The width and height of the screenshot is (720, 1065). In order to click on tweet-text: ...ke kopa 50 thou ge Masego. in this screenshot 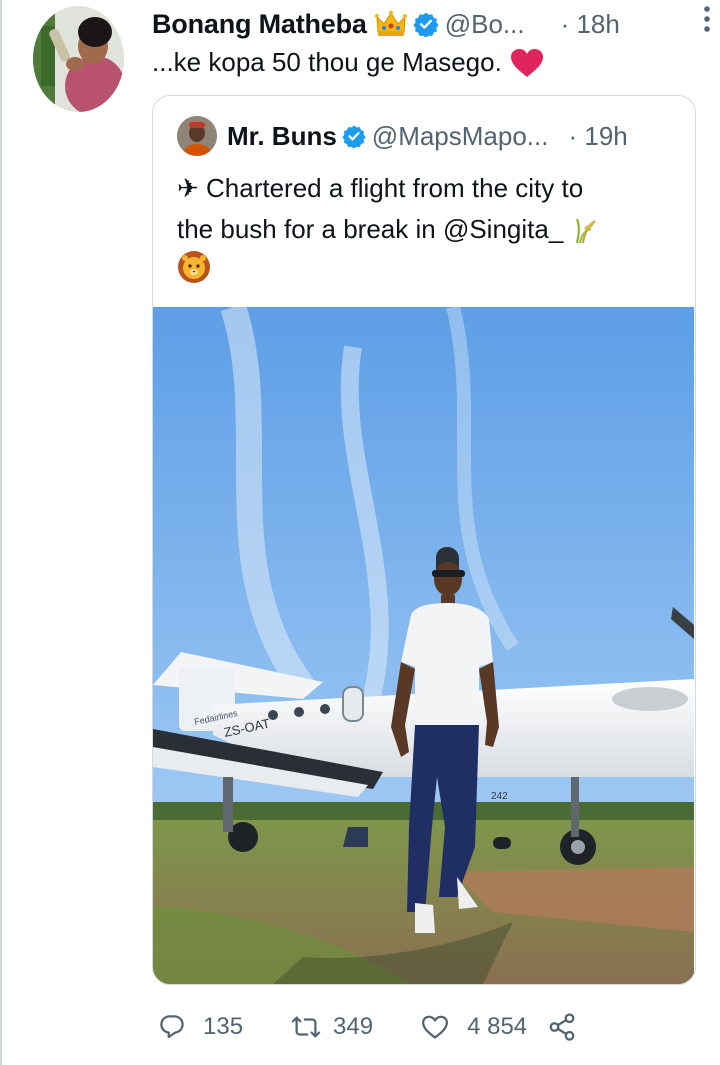, I will do `click(348, 62)`.